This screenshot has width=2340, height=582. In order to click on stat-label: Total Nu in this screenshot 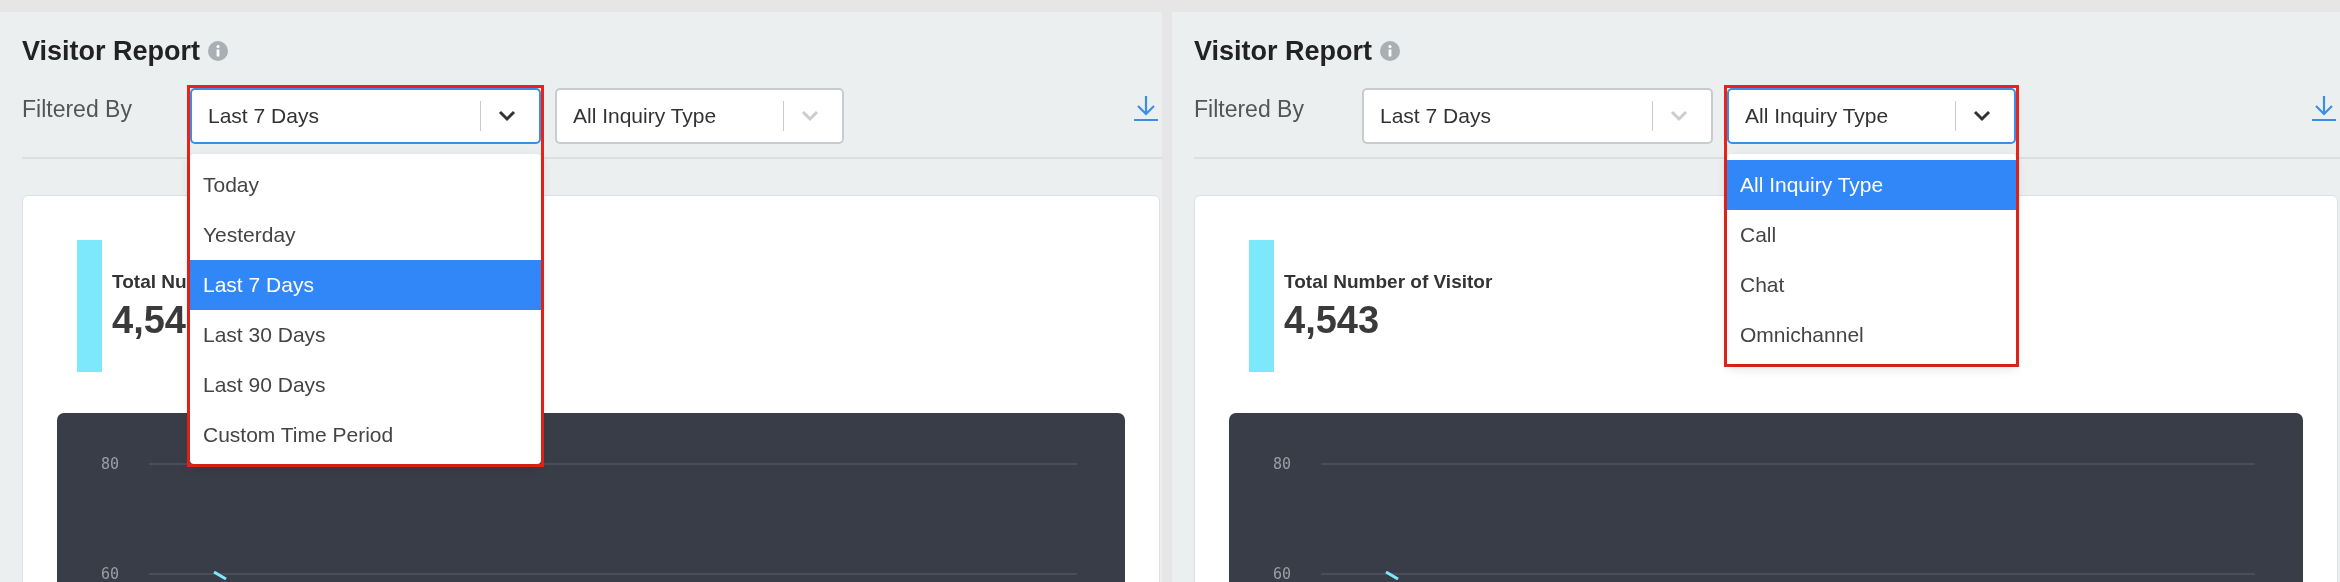, I will do `click(149, 281)`.